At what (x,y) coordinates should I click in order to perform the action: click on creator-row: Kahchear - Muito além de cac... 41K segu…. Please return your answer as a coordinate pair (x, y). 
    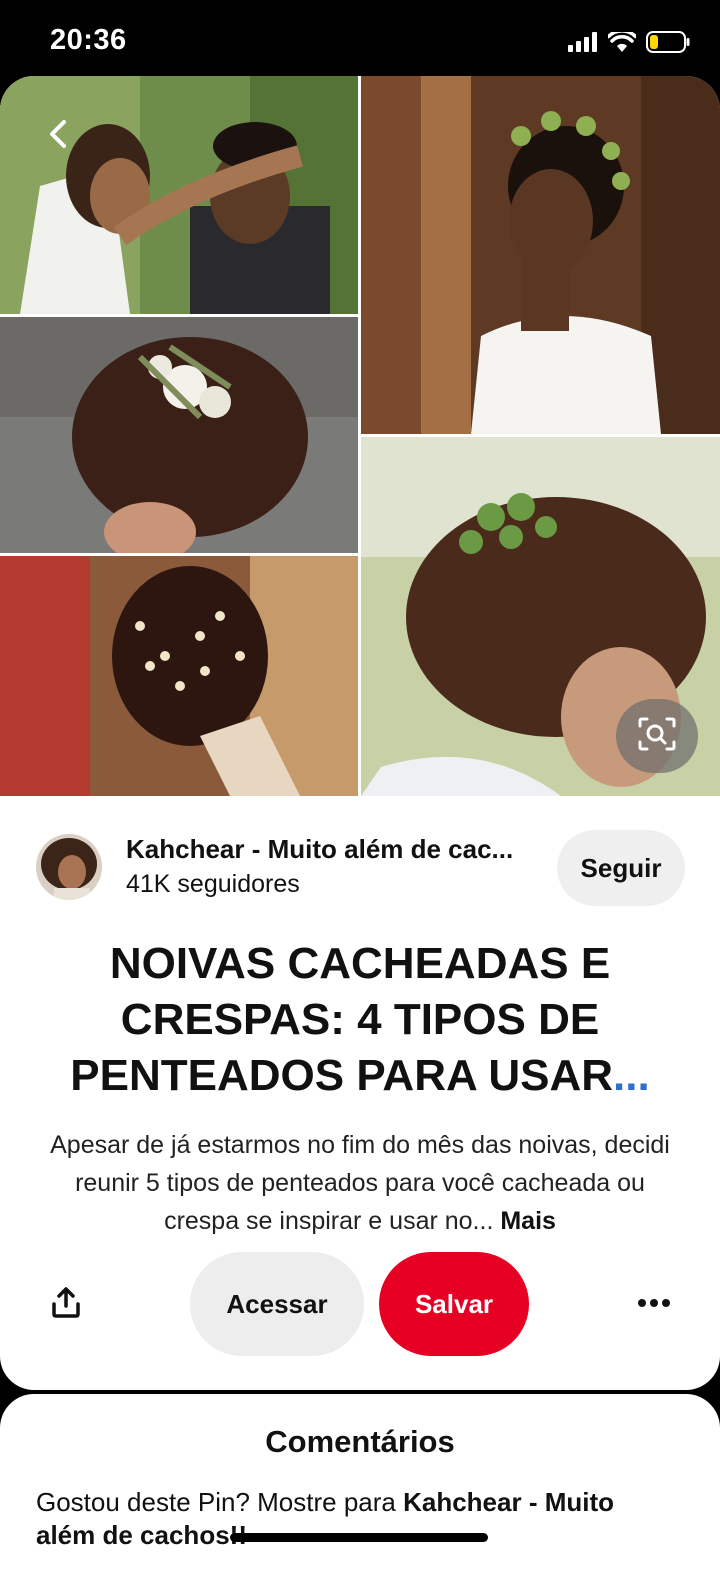
    Looking at the image, I should click on (360, 866).